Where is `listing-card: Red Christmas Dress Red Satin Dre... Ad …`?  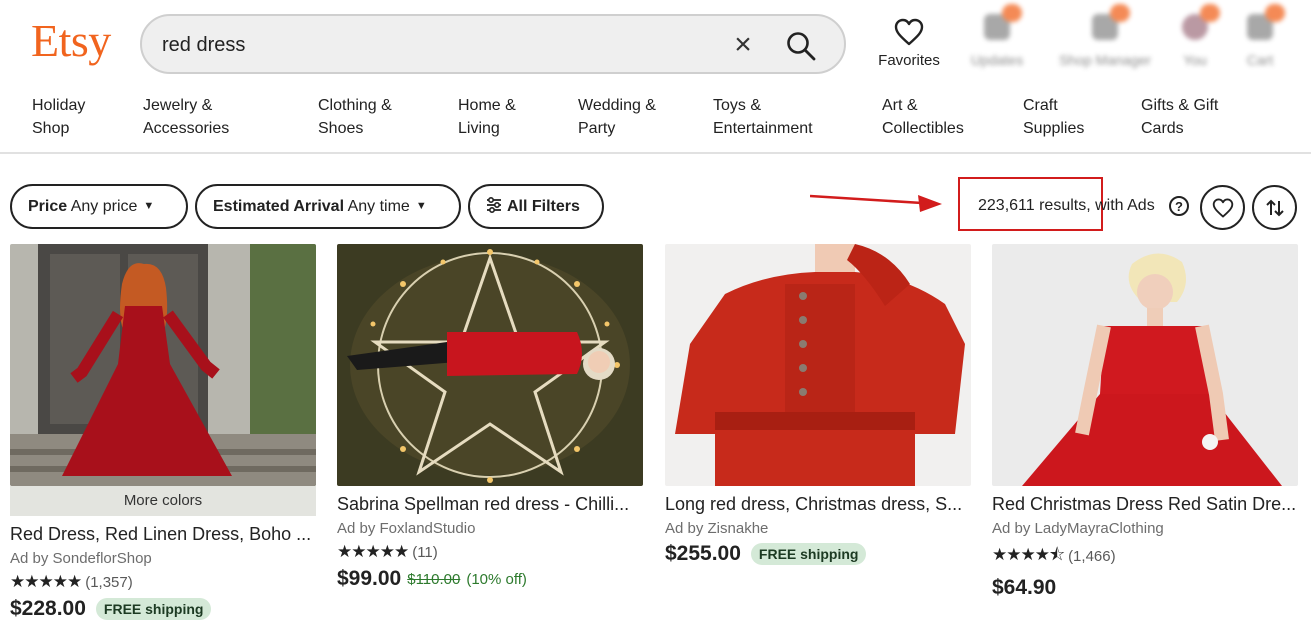 listing-card: Red Christmas Dress Red Satin Dre... Ad … is located at coordinates (1145, 422).